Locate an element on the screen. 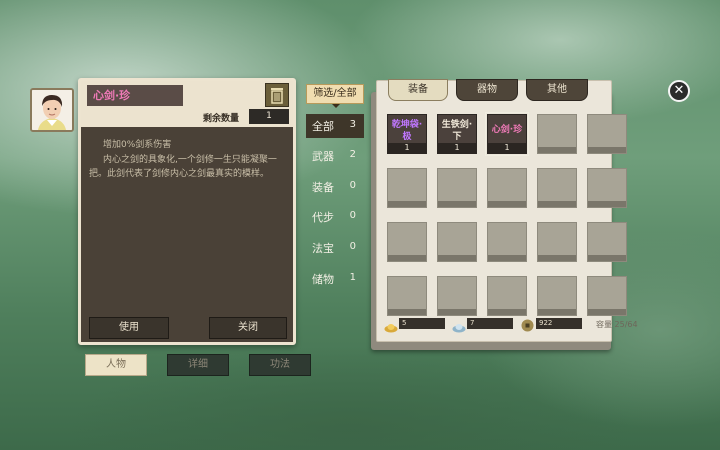  category-storage: 储物 1 is located at coordinates (335, 279).